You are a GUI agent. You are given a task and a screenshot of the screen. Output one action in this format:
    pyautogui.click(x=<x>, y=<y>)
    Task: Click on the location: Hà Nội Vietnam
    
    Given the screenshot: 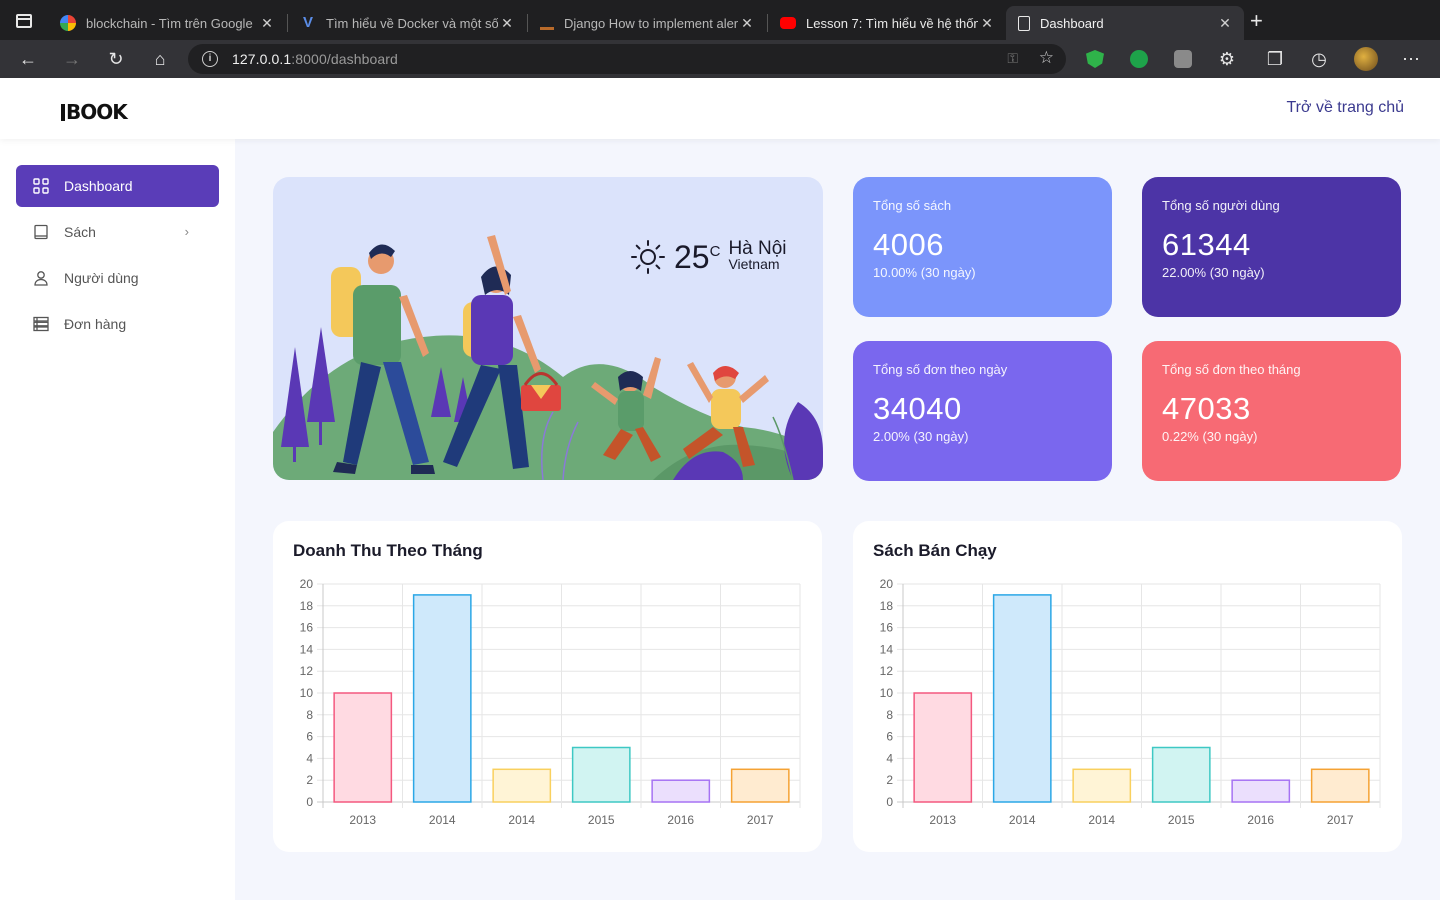 What is the action you would take?
    pyautogui.click(x=757, y=255)
    